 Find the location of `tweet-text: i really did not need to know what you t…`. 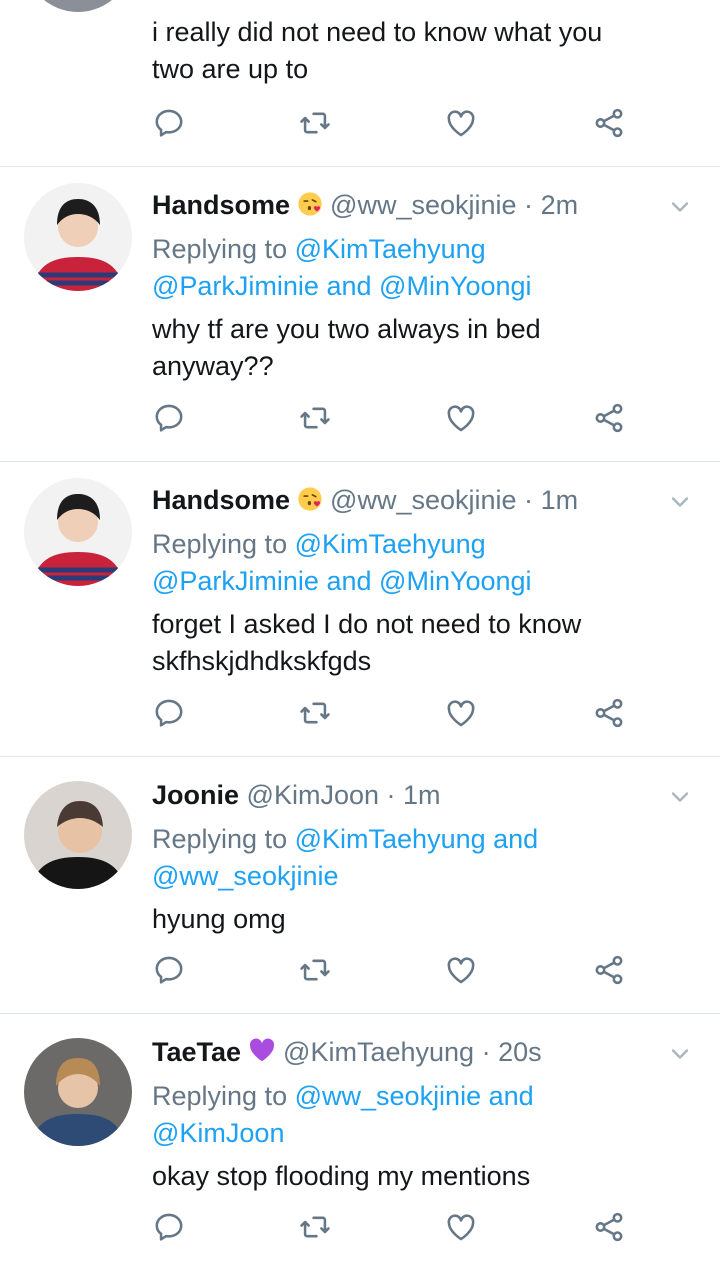

tweet-text: i really did not need to know what you t… is located at coordinates (422, 51).